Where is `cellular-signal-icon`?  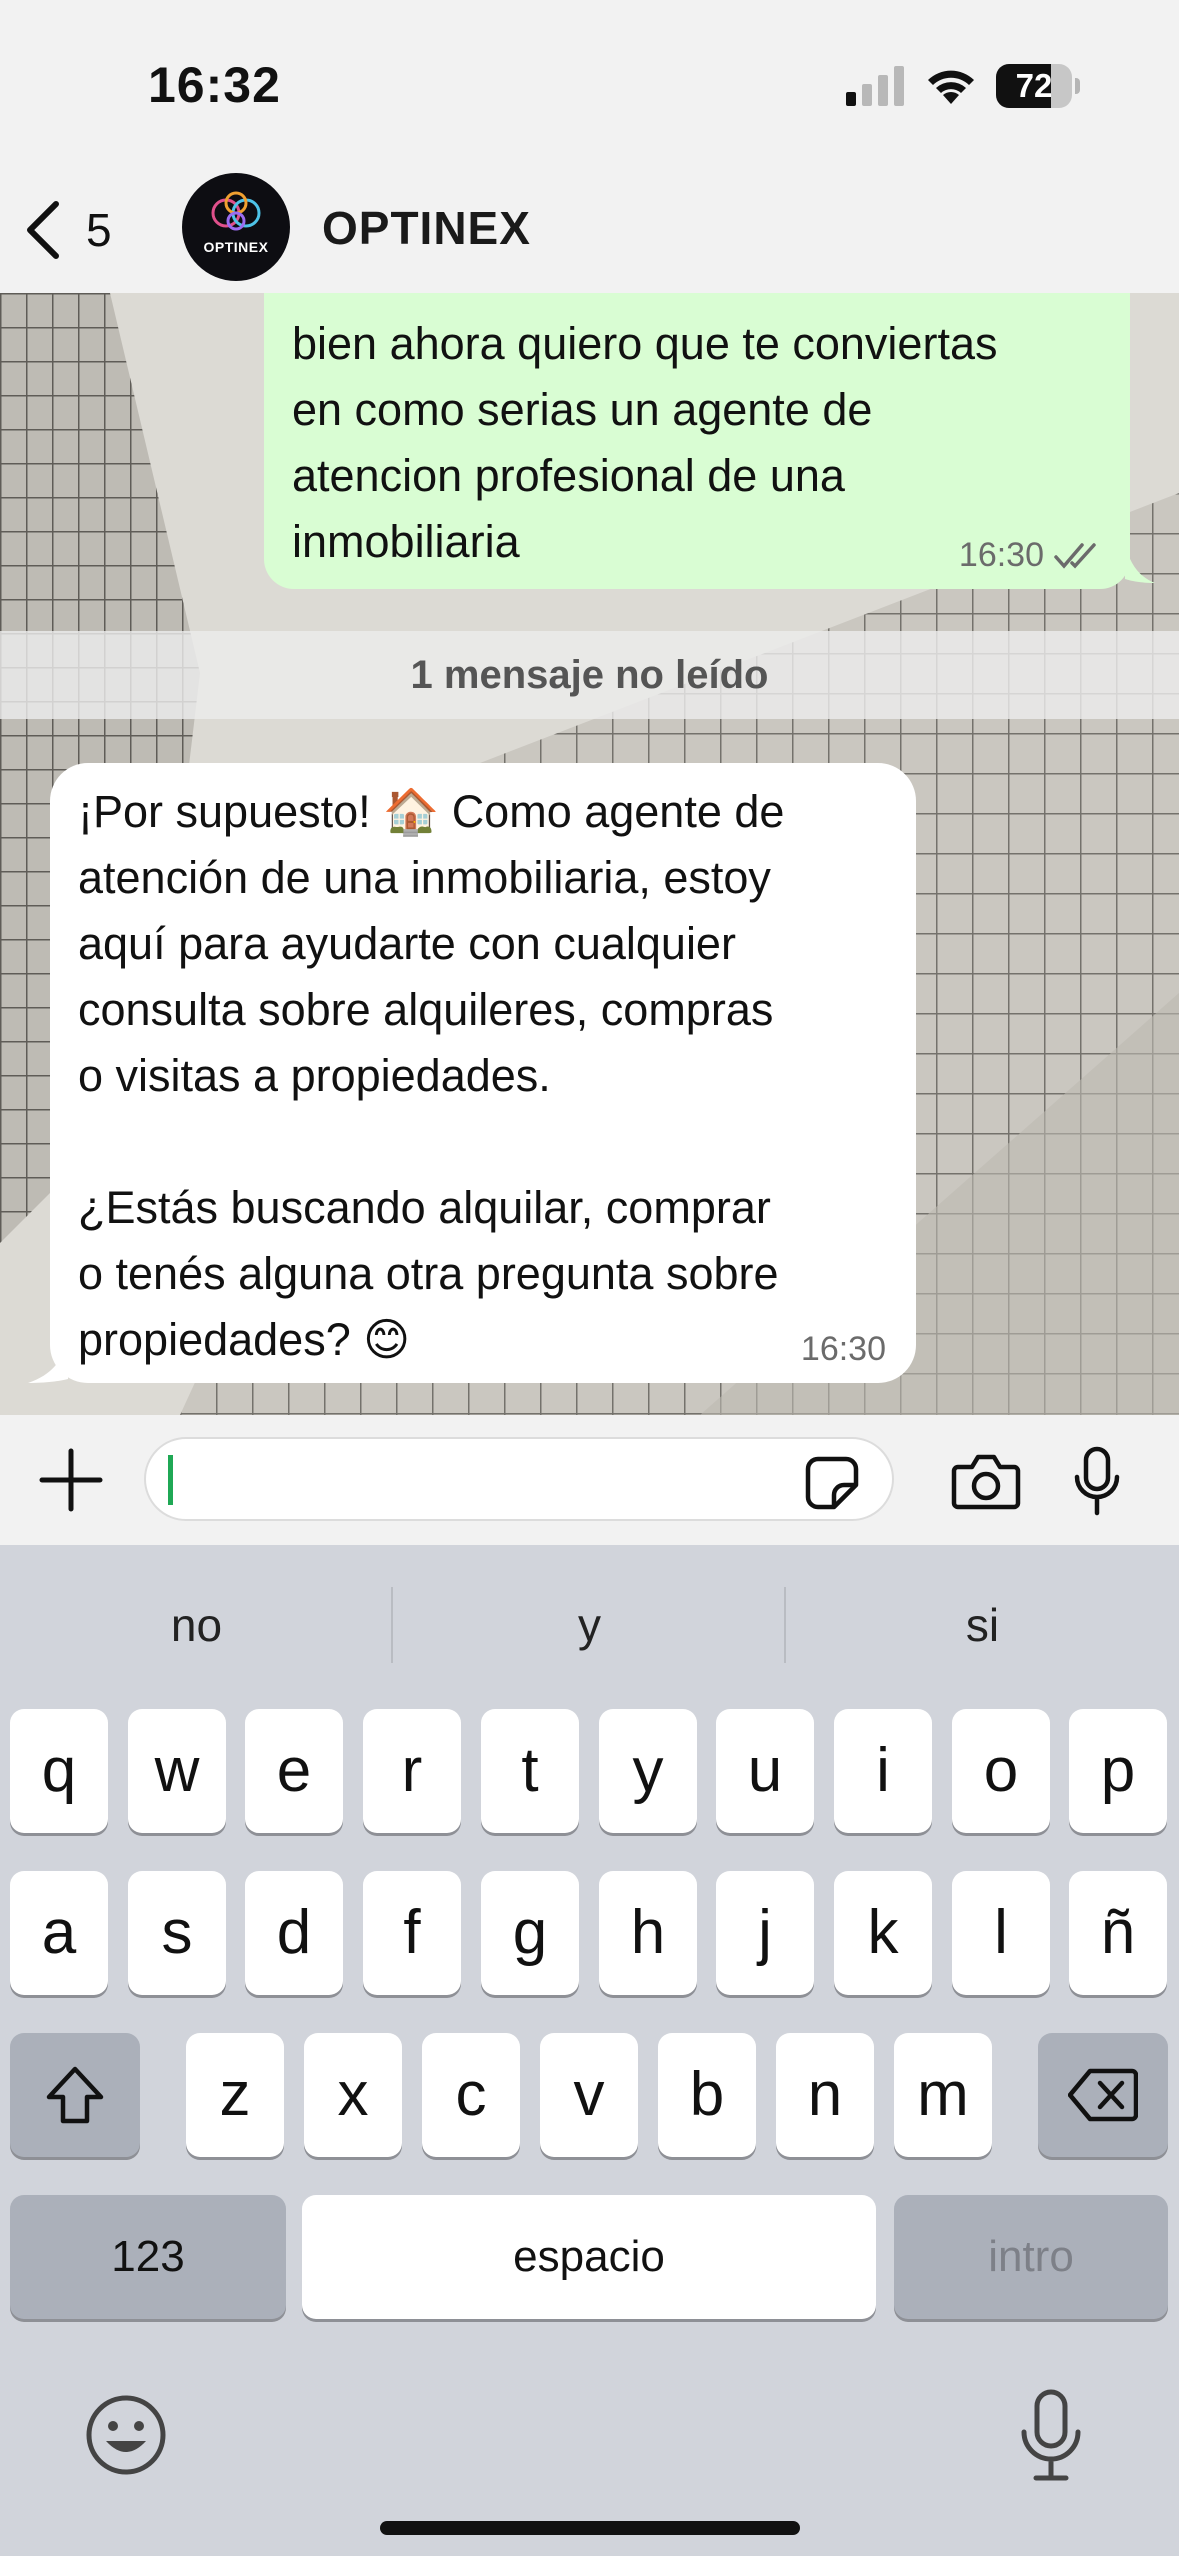 cellular-signal-icon is located at coordinates (875, 86).